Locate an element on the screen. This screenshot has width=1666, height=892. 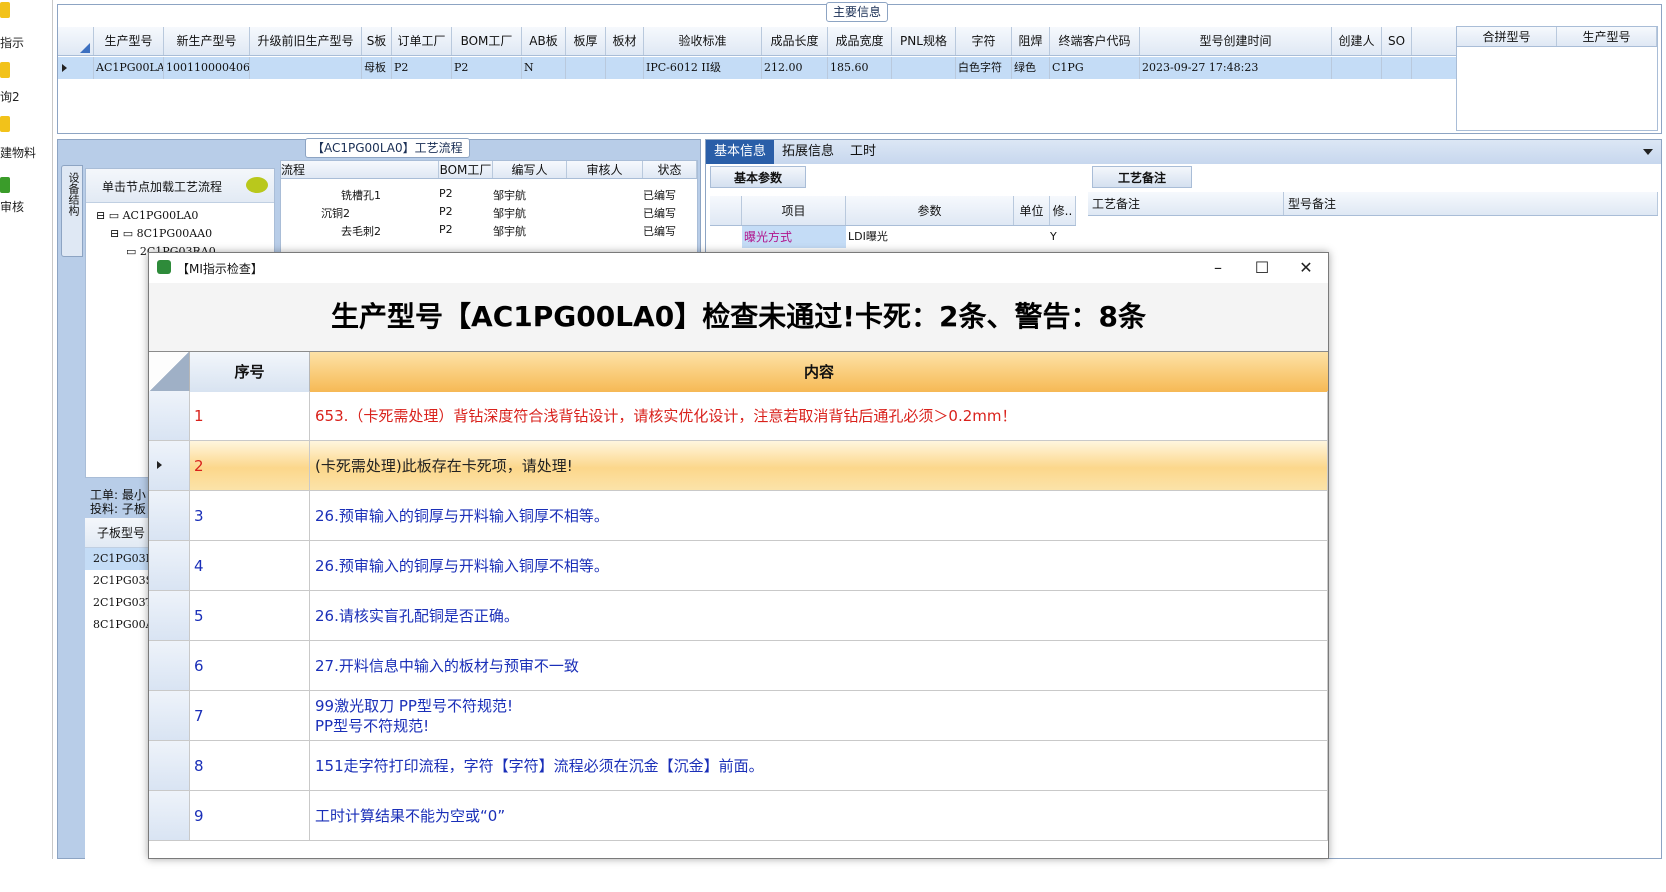
launcher-item-review: 审核 is located at coordinates (26, 206).